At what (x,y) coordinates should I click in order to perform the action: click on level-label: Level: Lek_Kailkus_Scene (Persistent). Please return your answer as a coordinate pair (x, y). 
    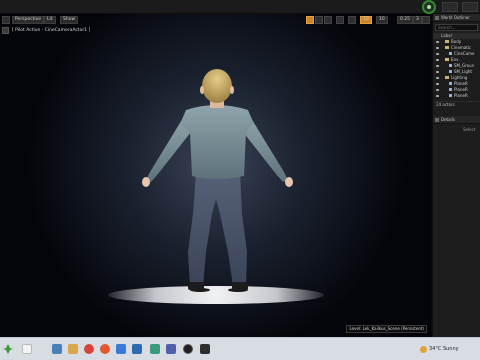
    Looking at the image, I should click on (386, 329).